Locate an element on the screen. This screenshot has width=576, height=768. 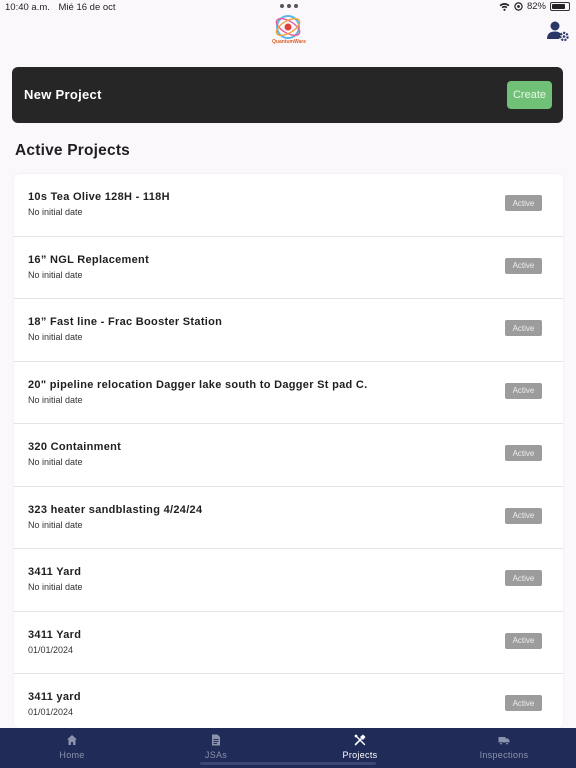
home-icon is located at coordinates (72, 740).